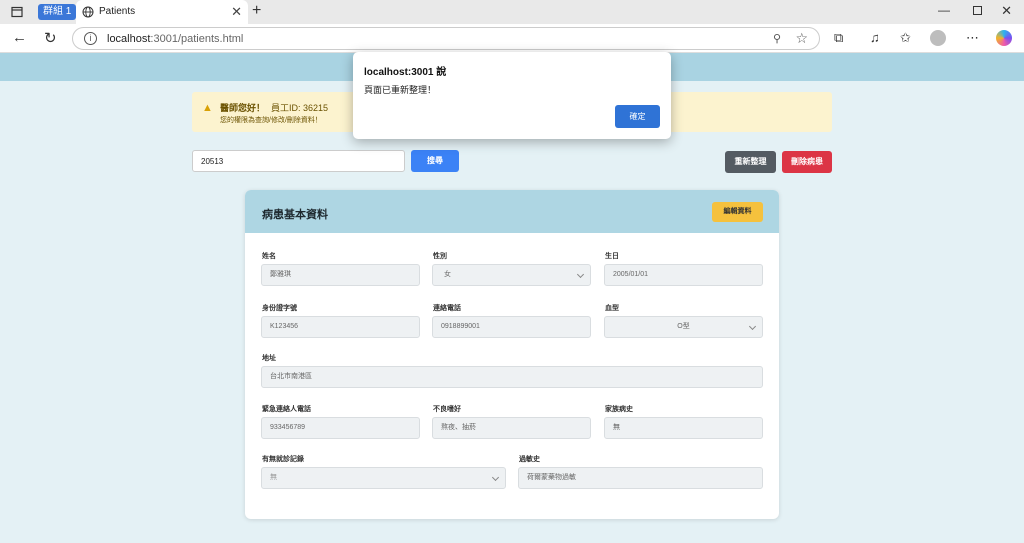 This screenshot has width=1024, height=543. What do you see at coordinates (57, 12) in the screenshot?
I see `tab-group-label: 群組 1` at bounding box center [57, 12].